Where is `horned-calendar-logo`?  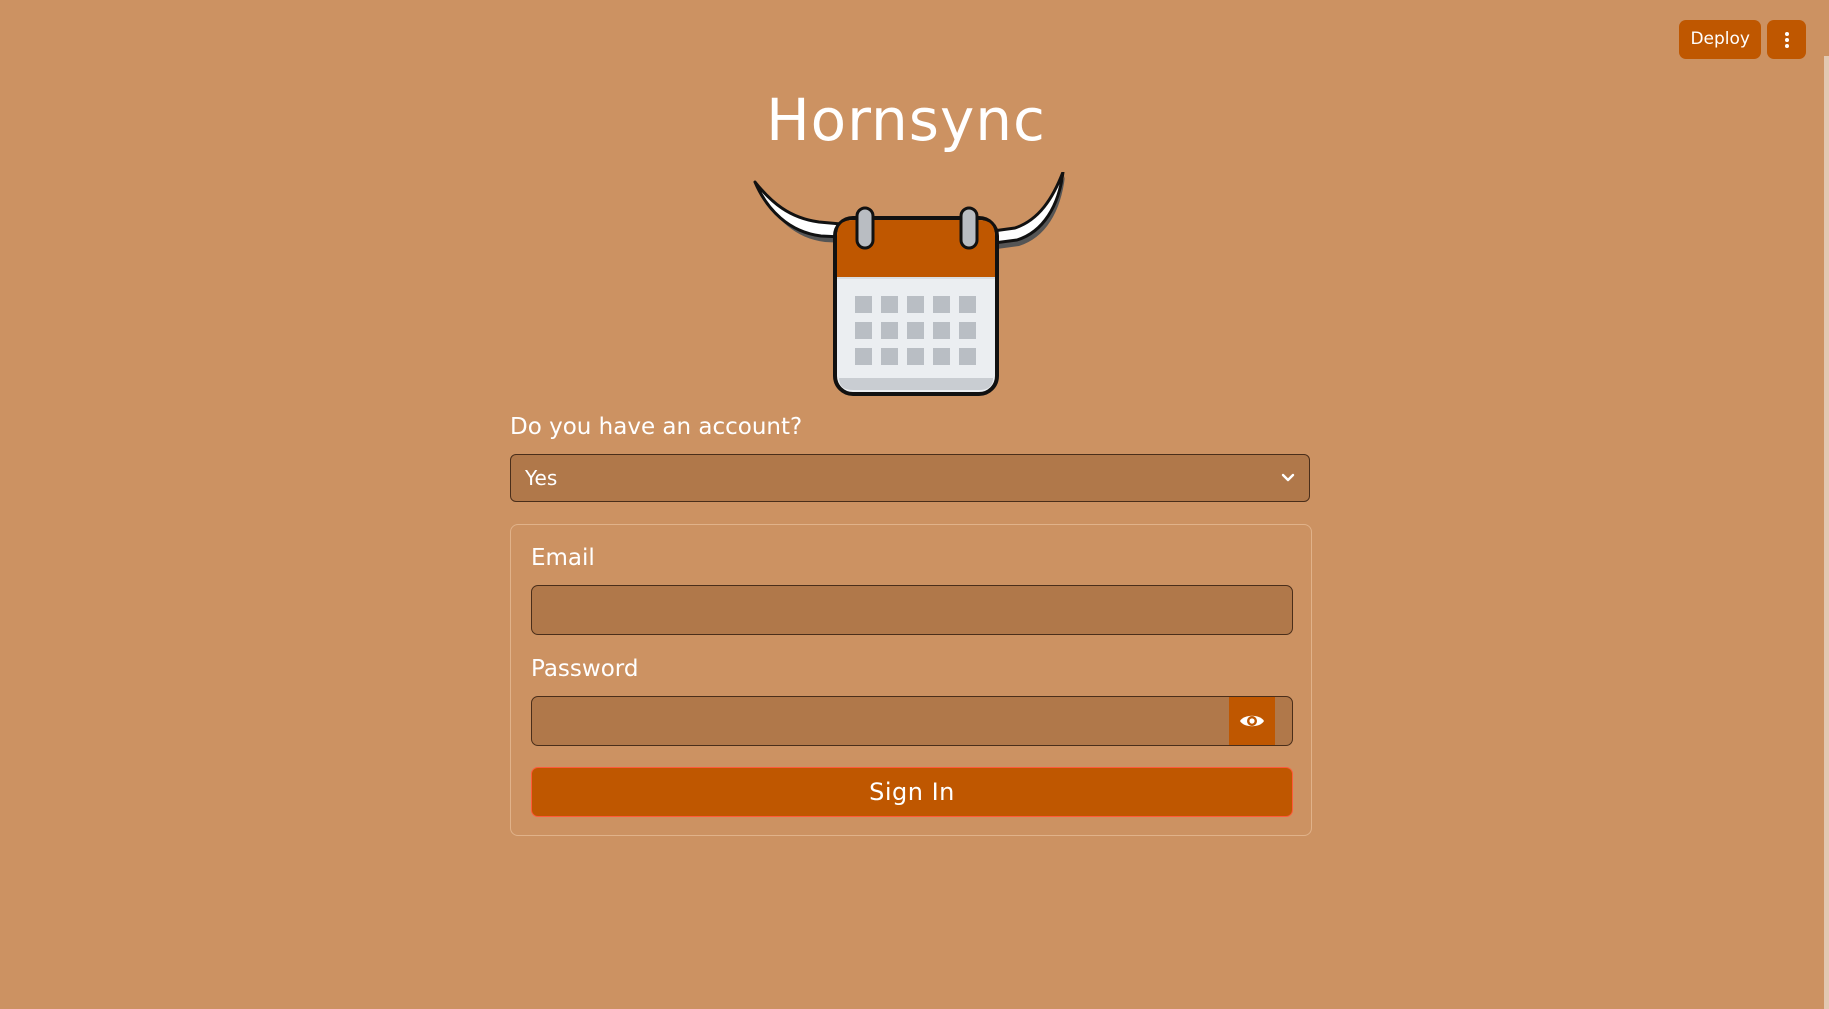
horned-calendar-logo is located at coordinates (909, 284).